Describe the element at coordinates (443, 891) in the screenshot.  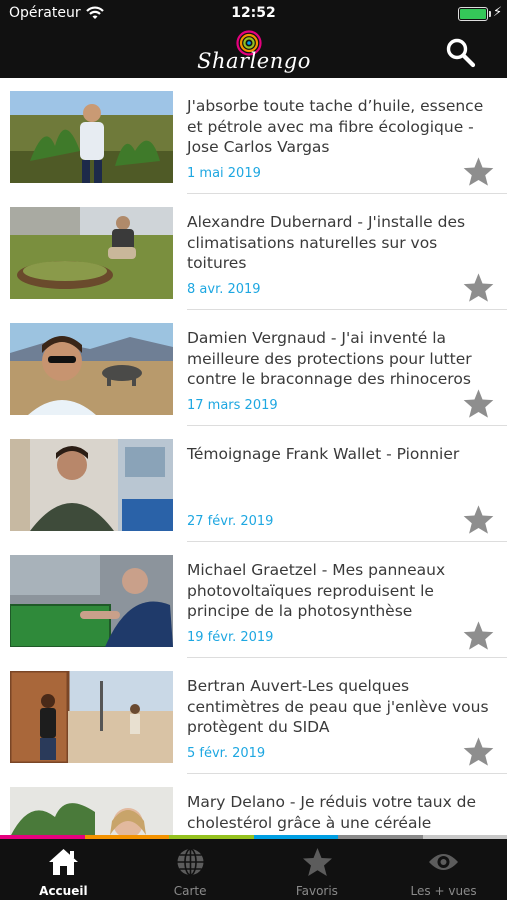
I see `tab-label: Les + vues` at that location.